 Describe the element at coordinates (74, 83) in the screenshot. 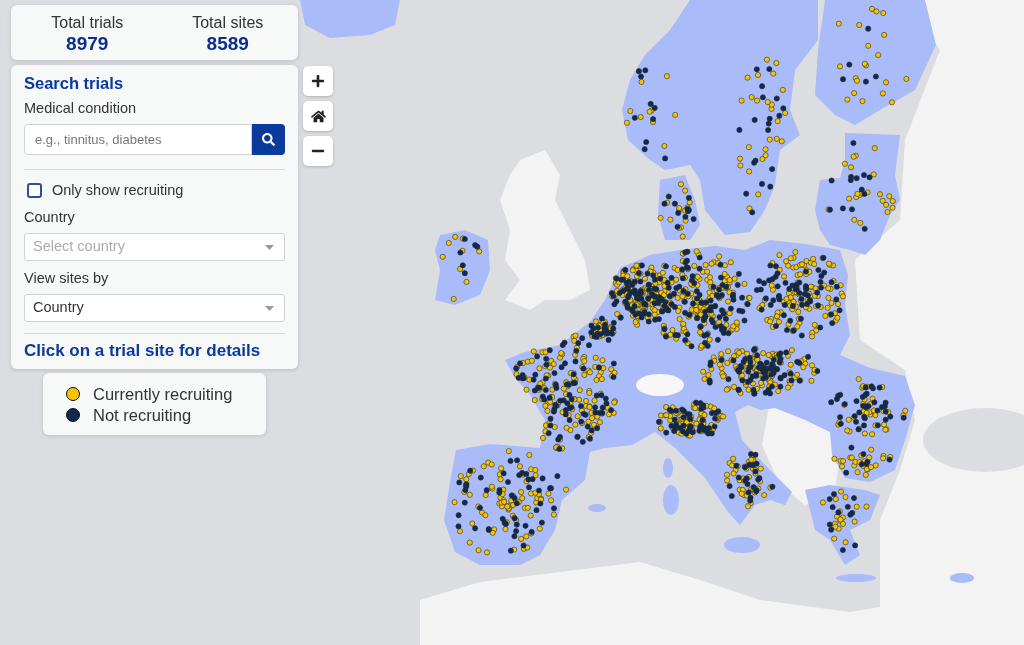

I see `panel-title: Search trials` at that location.